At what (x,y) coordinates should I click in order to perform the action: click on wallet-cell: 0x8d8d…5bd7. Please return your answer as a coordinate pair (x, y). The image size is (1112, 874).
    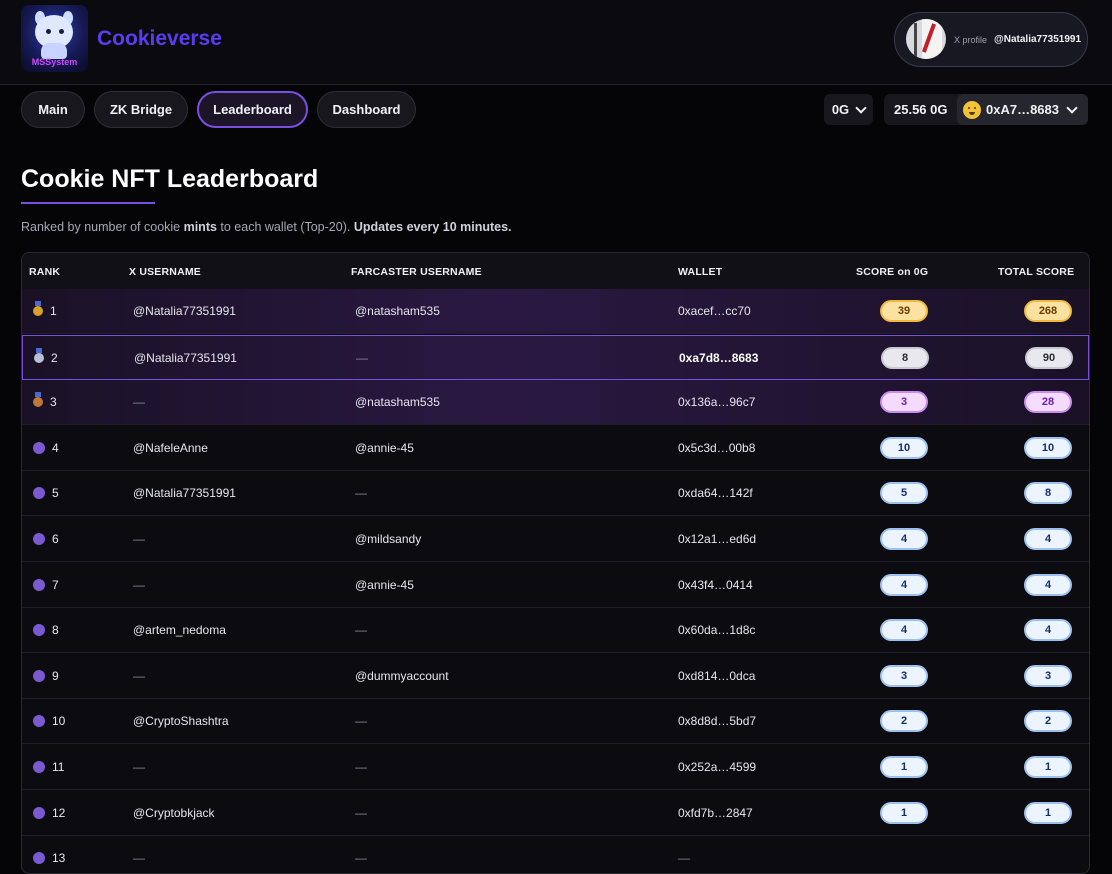
    Looking at the image, I should click on (717, 721).